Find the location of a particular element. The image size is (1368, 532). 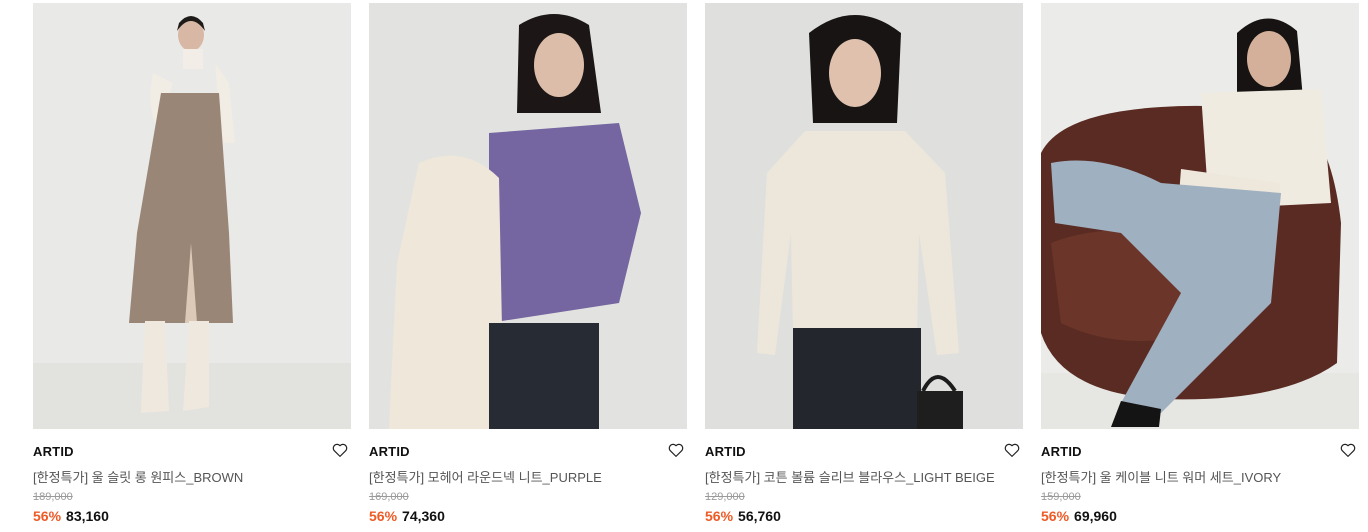

product-name: [한정특가] 모헤어 라운드넥 니트_PURPLE is located at coordinates (519, 476).